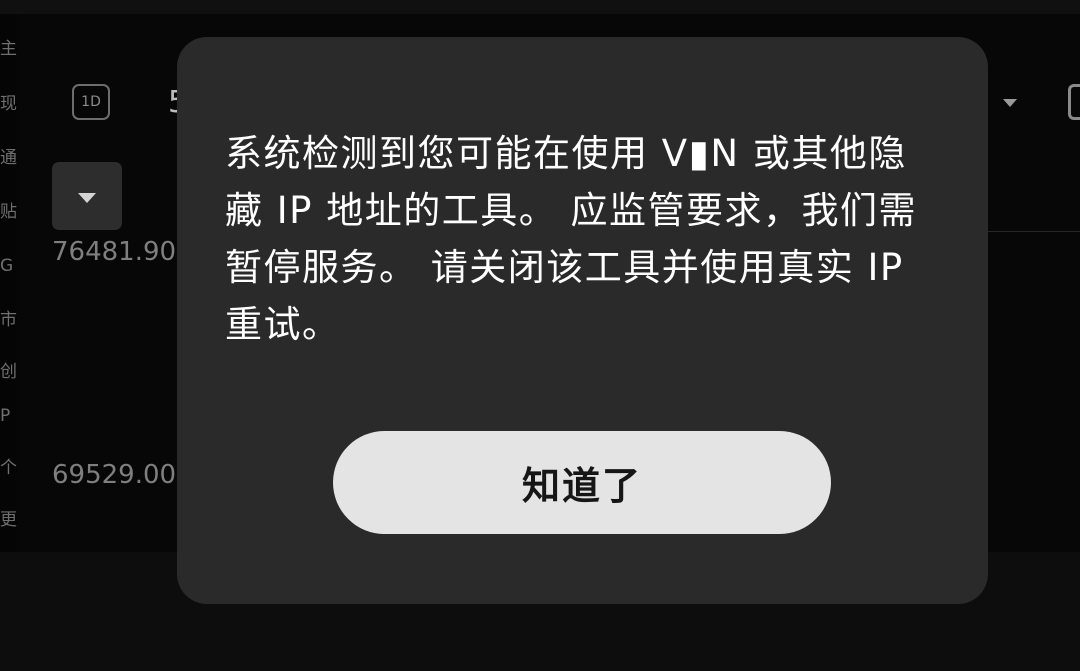 This screenshot has height=671, width=1080. I want to click on side-menu-item: 通, so click(9, 158).